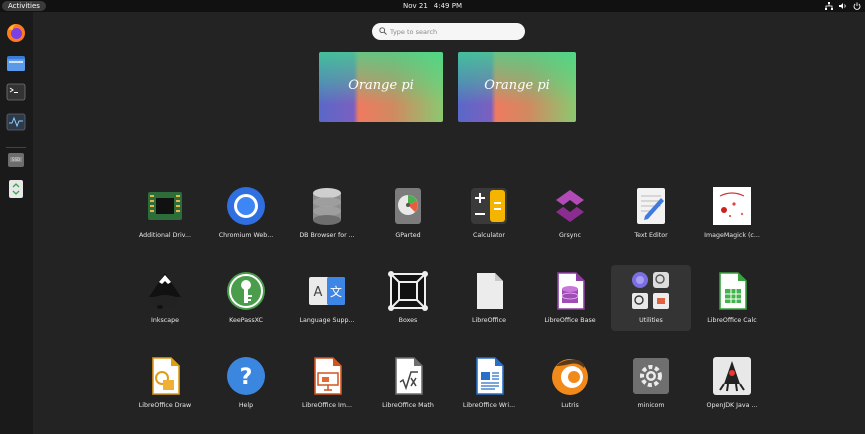 This screenshot has height=434, width=865. Describe the element at coordinates (408, 320) in the screenshot. I see `app-label: Boxes` at that location.